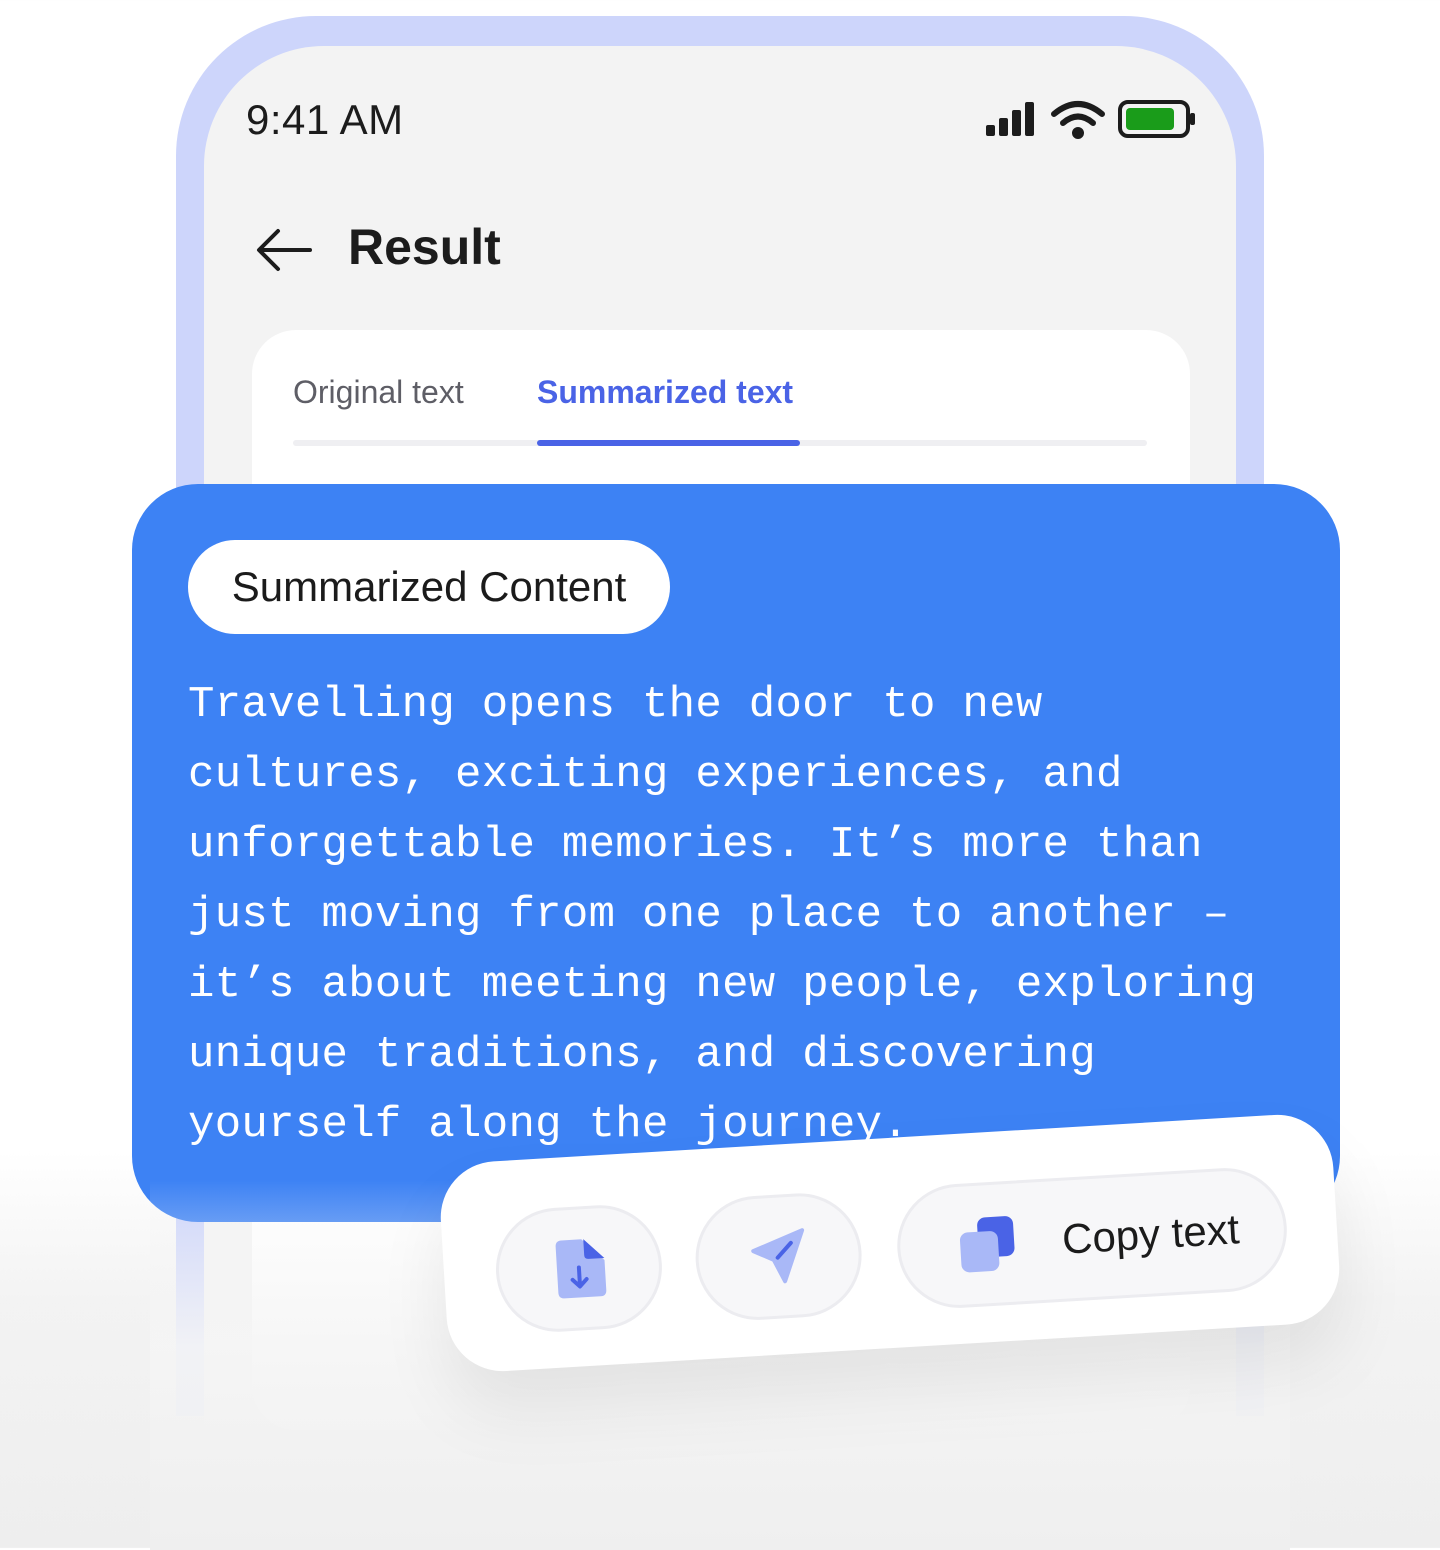  Describe the element at coordinates (378, 392) in the screenshot. I see `tab-original-text: Original text` at that location.